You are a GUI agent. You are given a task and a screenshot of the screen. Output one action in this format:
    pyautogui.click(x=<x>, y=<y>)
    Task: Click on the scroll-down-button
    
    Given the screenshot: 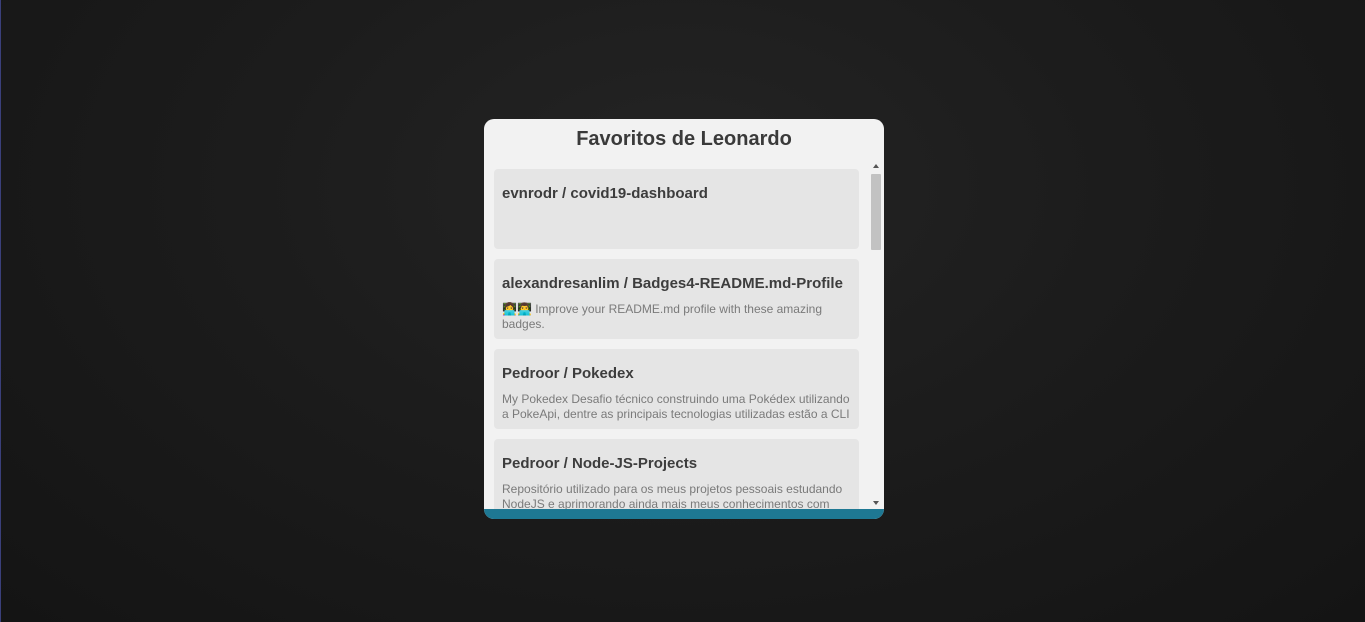 What is the action you would take?
    pyautogui.click(x=876, y=503)
    